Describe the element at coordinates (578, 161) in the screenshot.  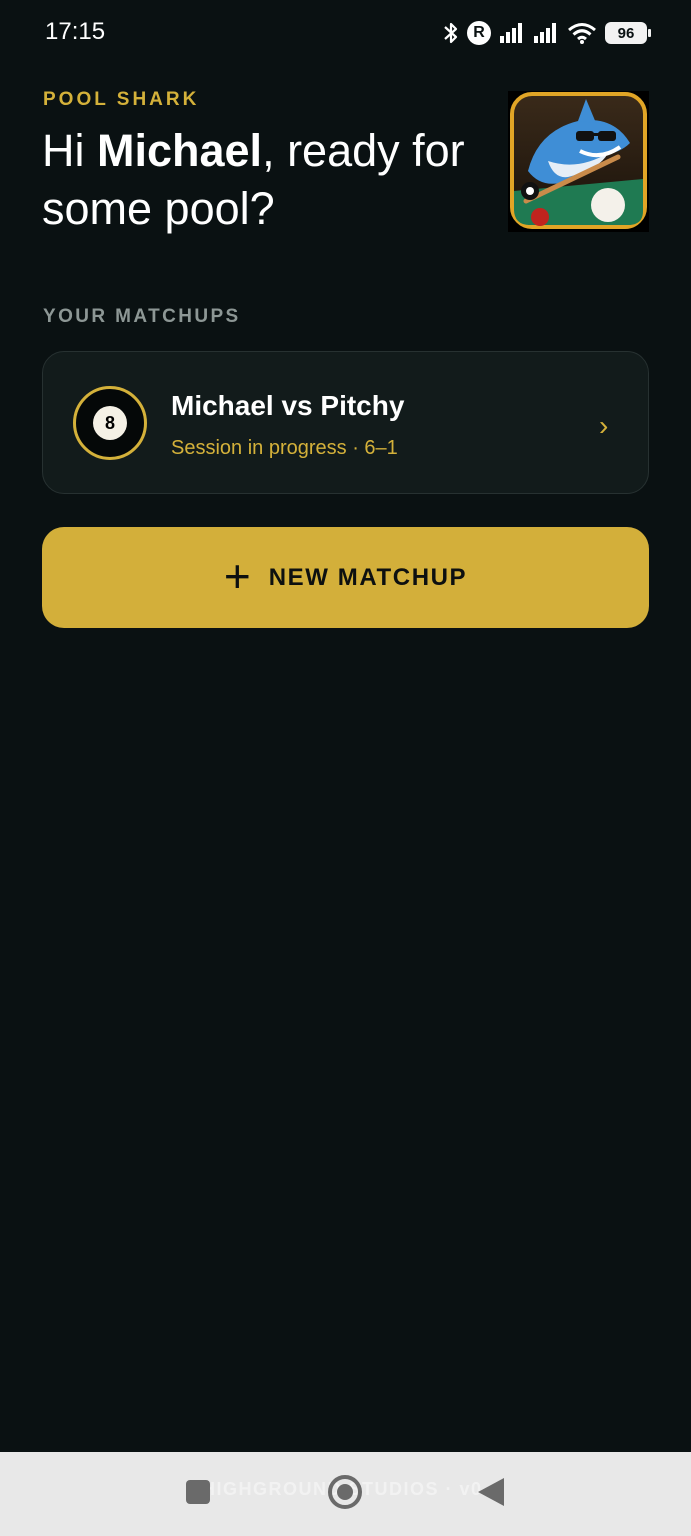
I see `shark-logo-image` at that location.